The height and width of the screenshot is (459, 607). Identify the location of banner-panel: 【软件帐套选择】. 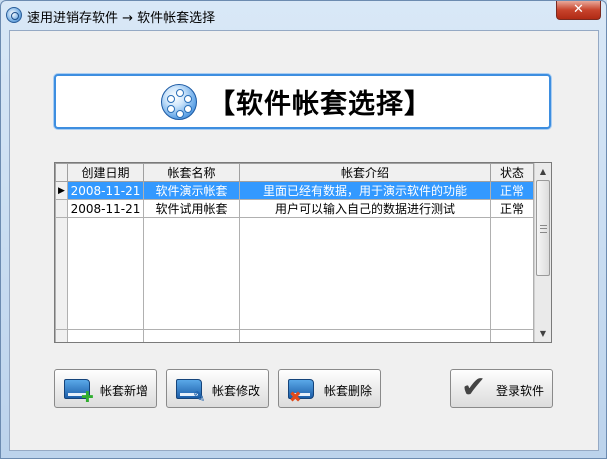
(302, 101).